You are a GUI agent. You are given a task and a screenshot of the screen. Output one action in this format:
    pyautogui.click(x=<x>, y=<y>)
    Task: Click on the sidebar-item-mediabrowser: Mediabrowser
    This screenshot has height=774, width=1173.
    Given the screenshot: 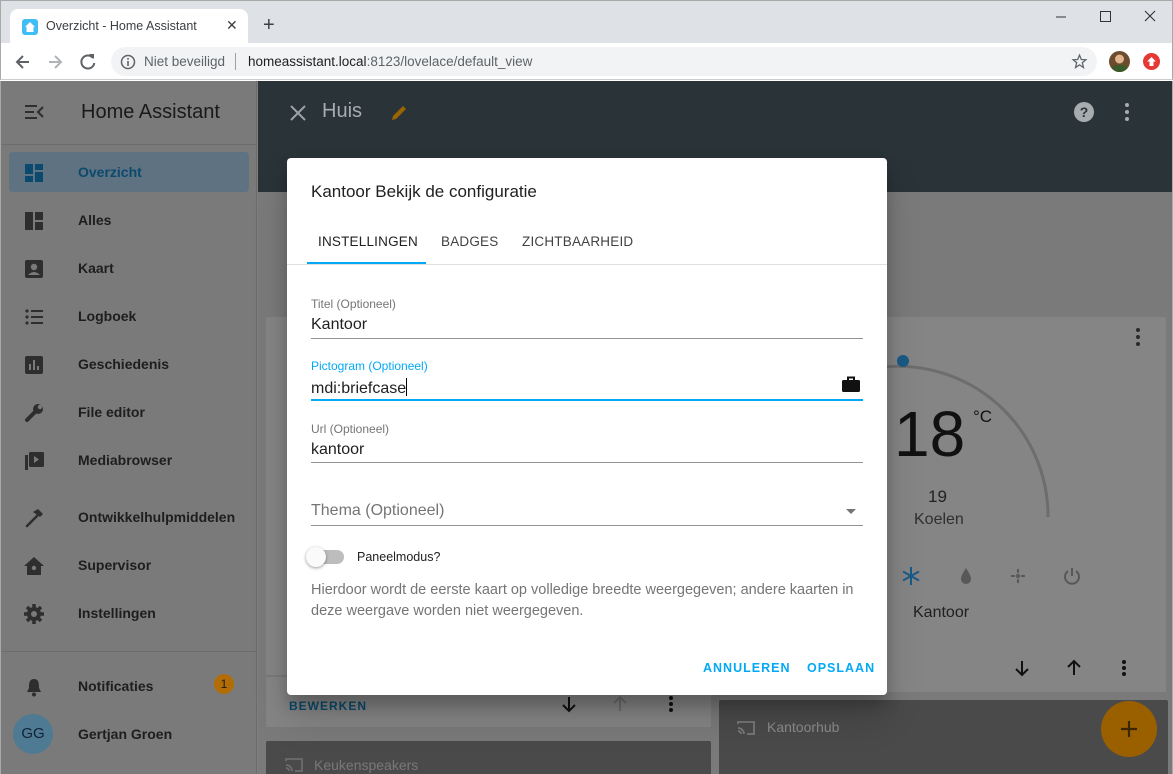 What is the action you would take?
    pyautogui.click(x=129, y=460)
    